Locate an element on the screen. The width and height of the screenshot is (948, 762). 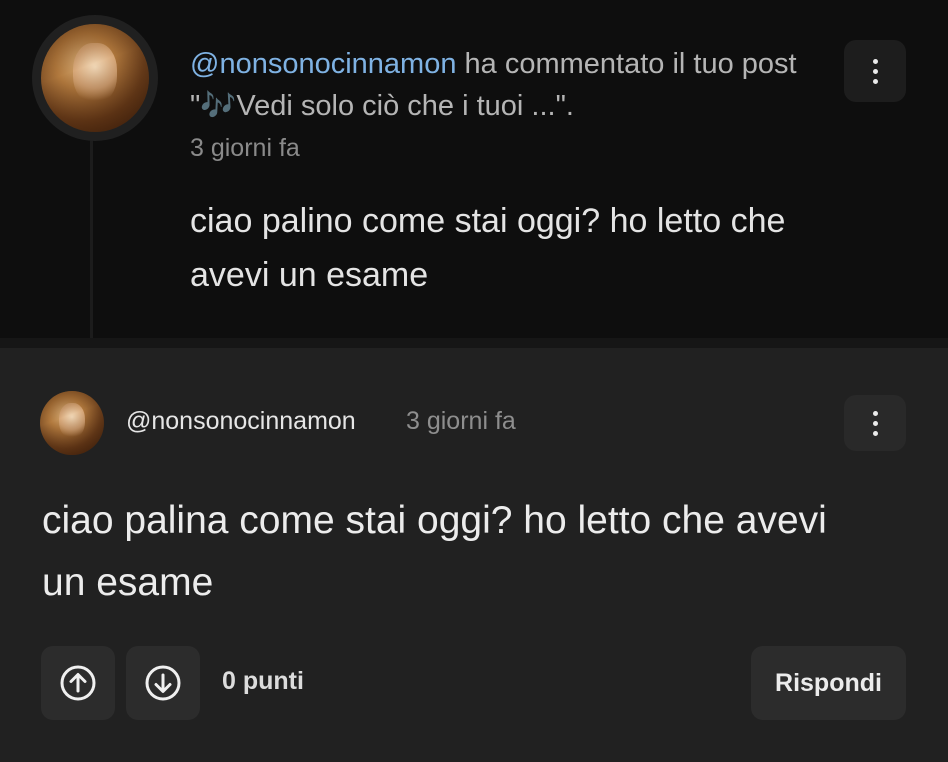
notification-more-button is located at coordinates (875, 71).